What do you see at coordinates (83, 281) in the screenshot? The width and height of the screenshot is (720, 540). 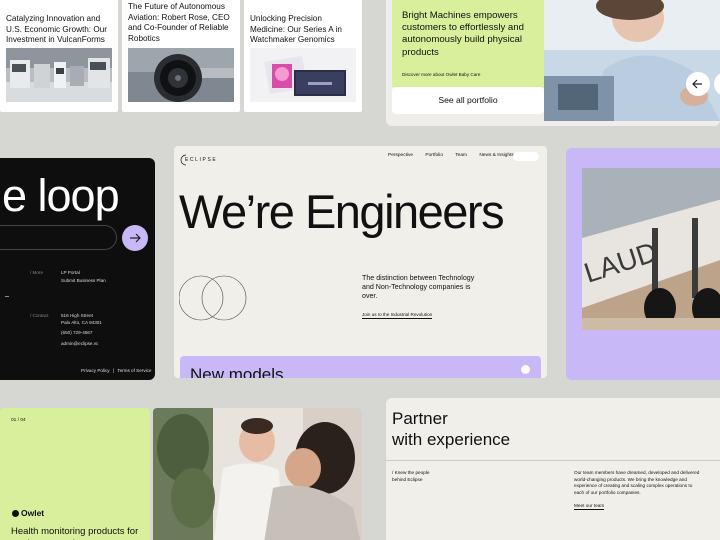 I see `footer-link-submit-plan: Submit Business Plan` at bounding box center [83, 281].